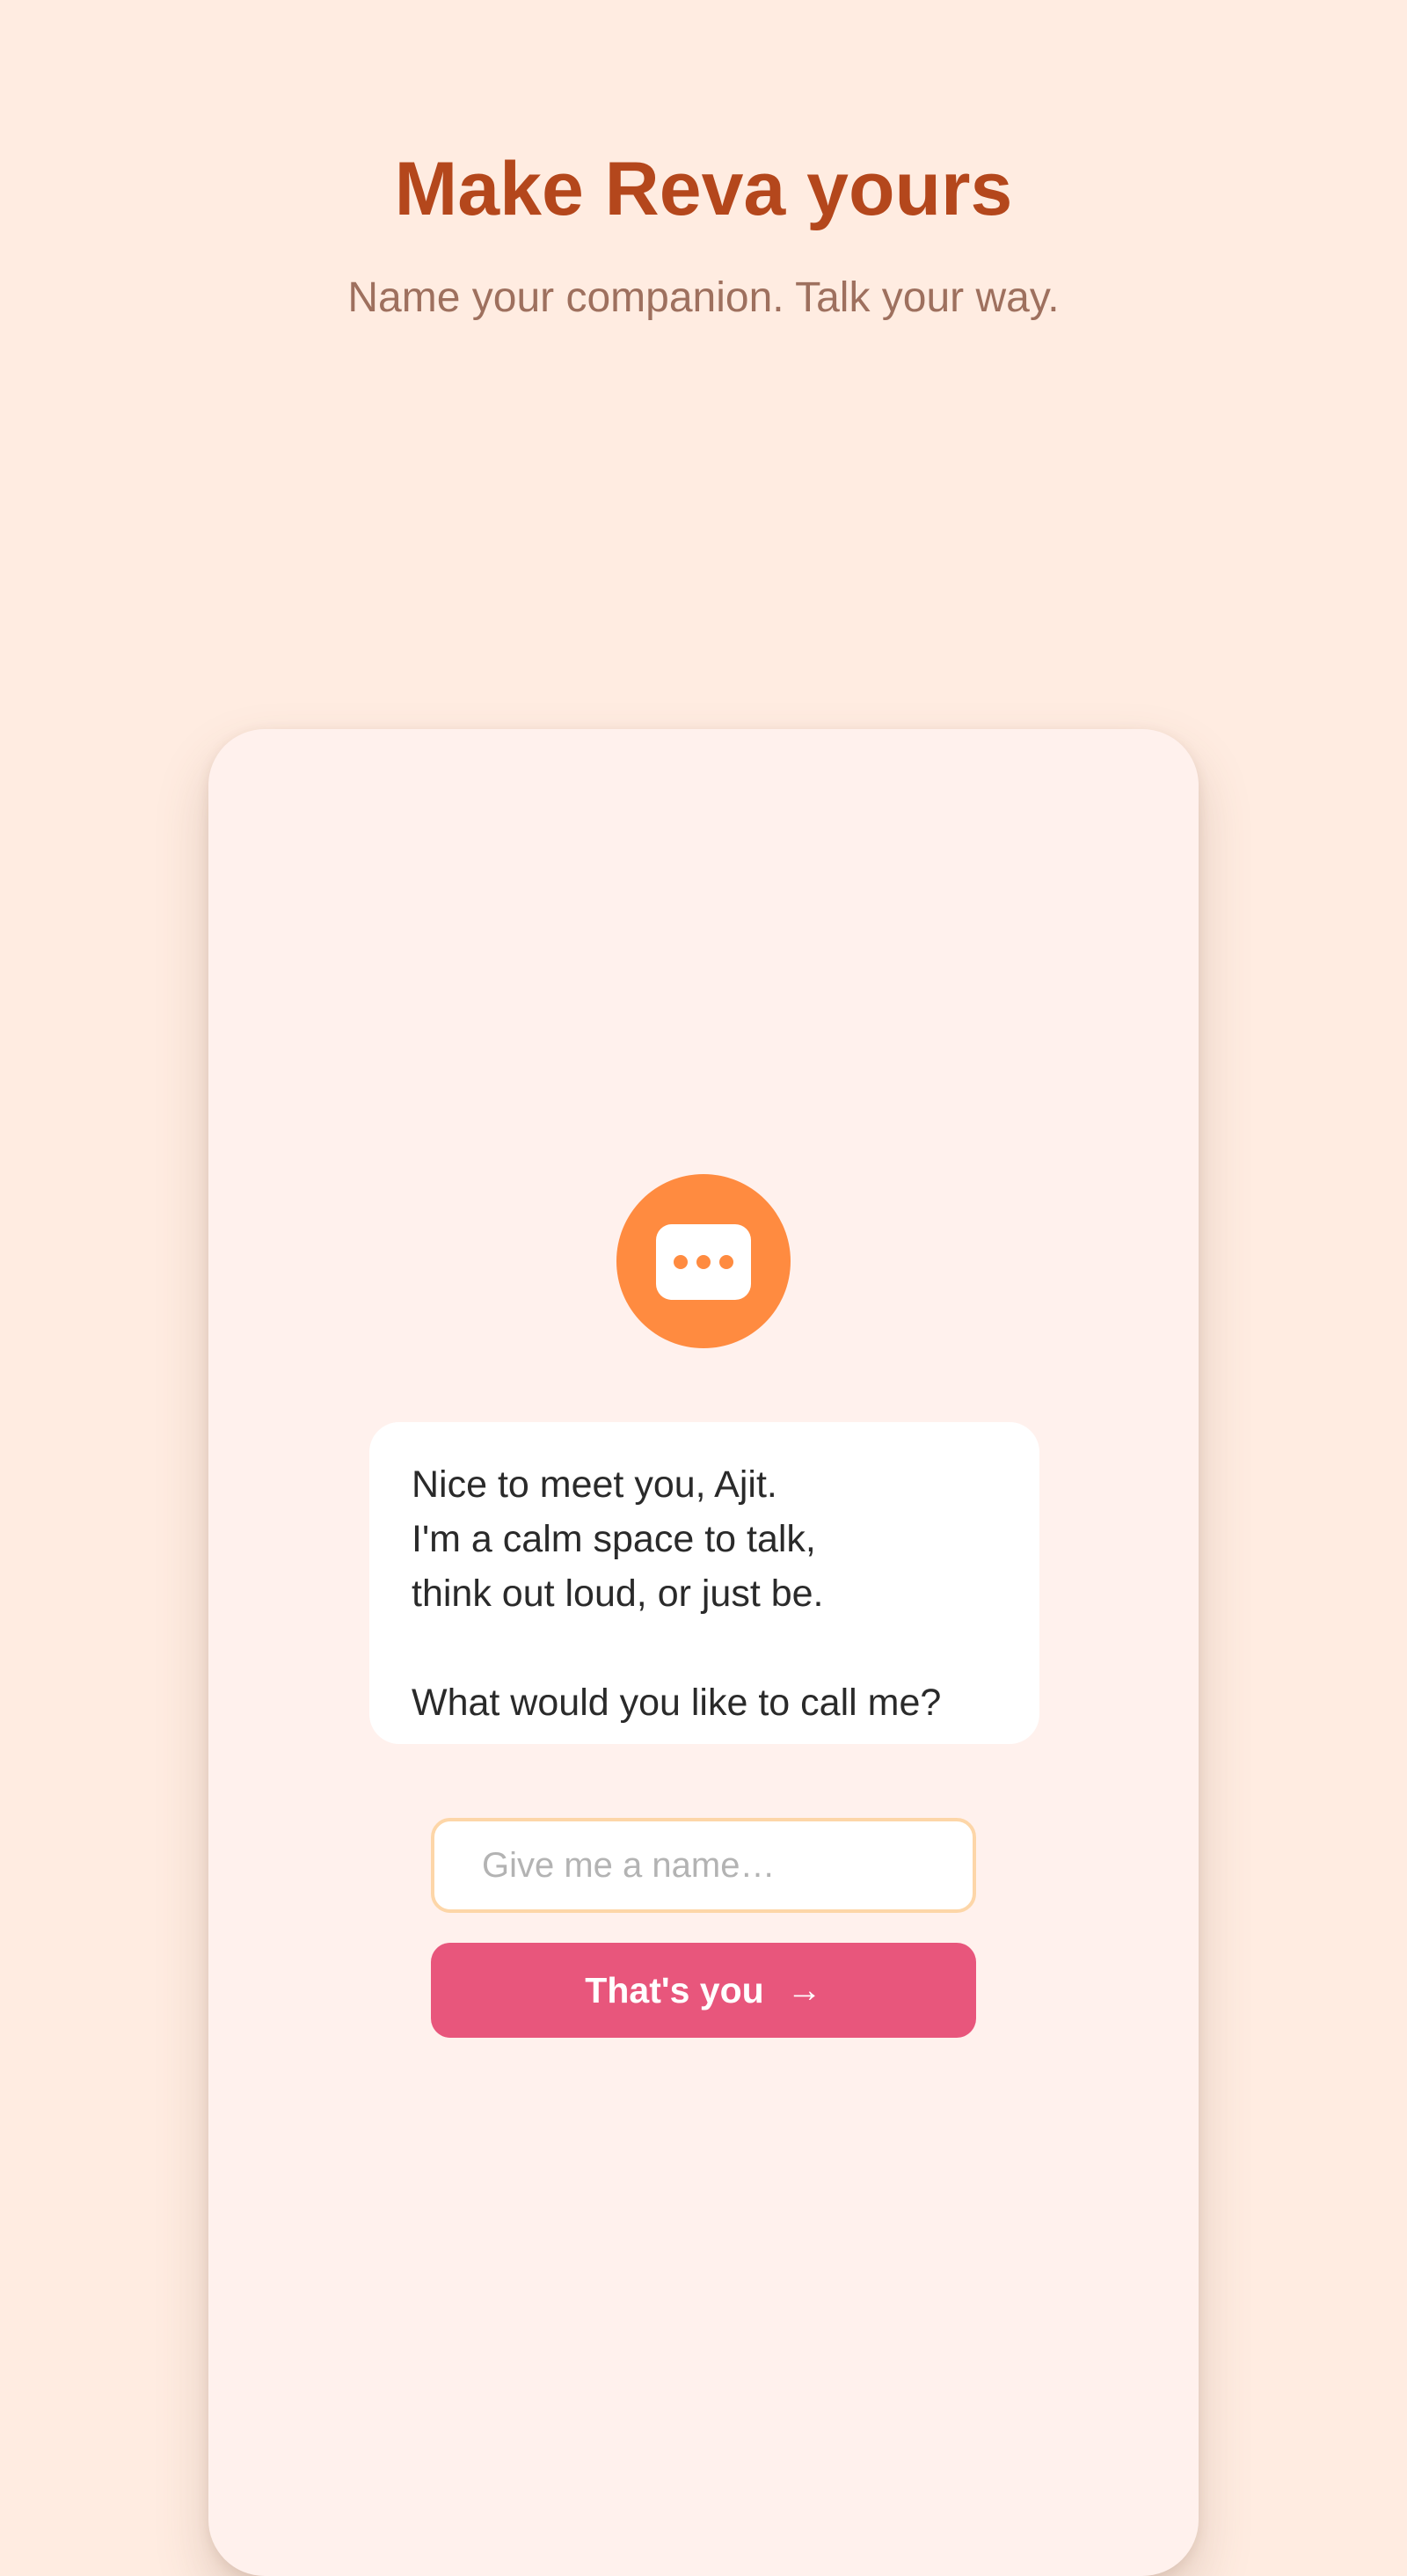 This screenshot has width=1407, height=2576. I want to click on message-question: What would you like to call me?, so click(677, 1703).